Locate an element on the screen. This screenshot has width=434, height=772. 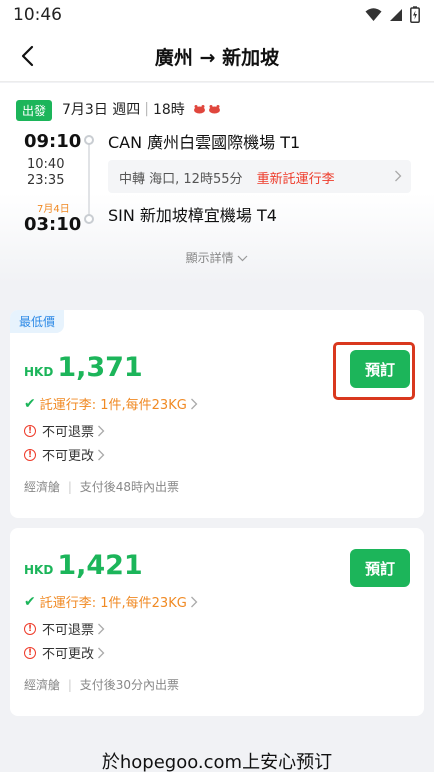
show-details-link: 顯示詳情 is located at coordinates (217, 257).